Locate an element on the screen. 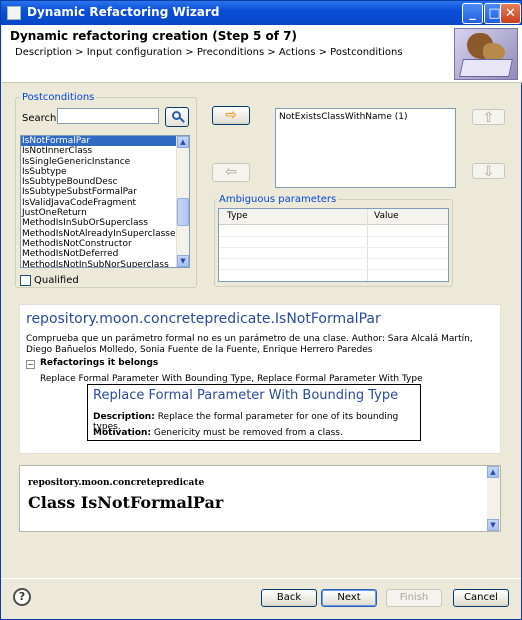 Image resolution: width=522 pixels, height=620 pixels. list-item: IsSubtypeBoundDesc is located at coordinates (99, 182).